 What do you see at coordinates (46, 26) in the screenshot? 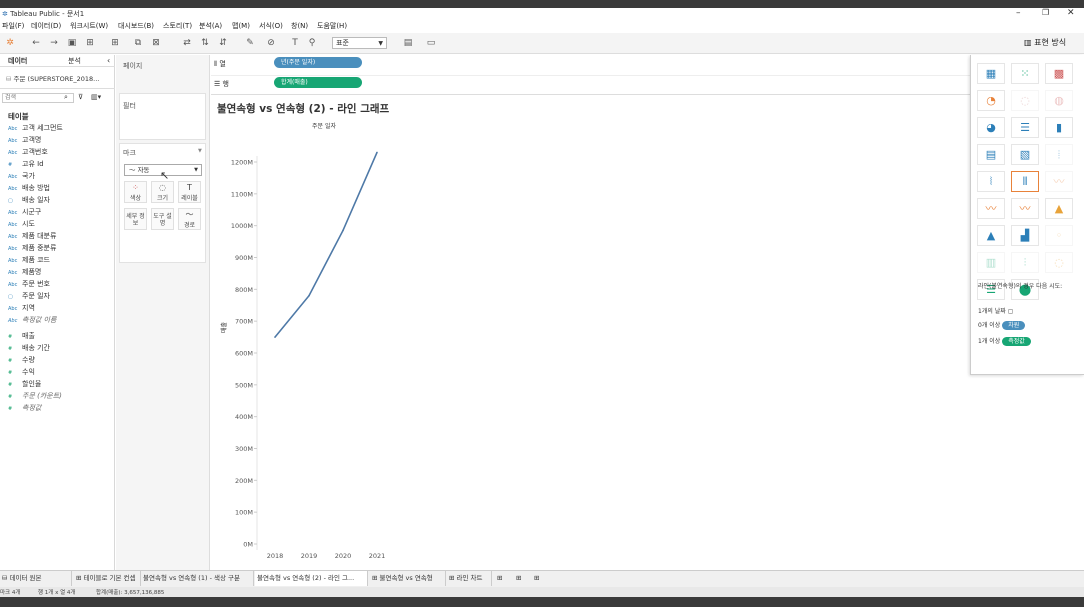
I see `menu-data: 데이터(D)` at bounding box center [46, 26].